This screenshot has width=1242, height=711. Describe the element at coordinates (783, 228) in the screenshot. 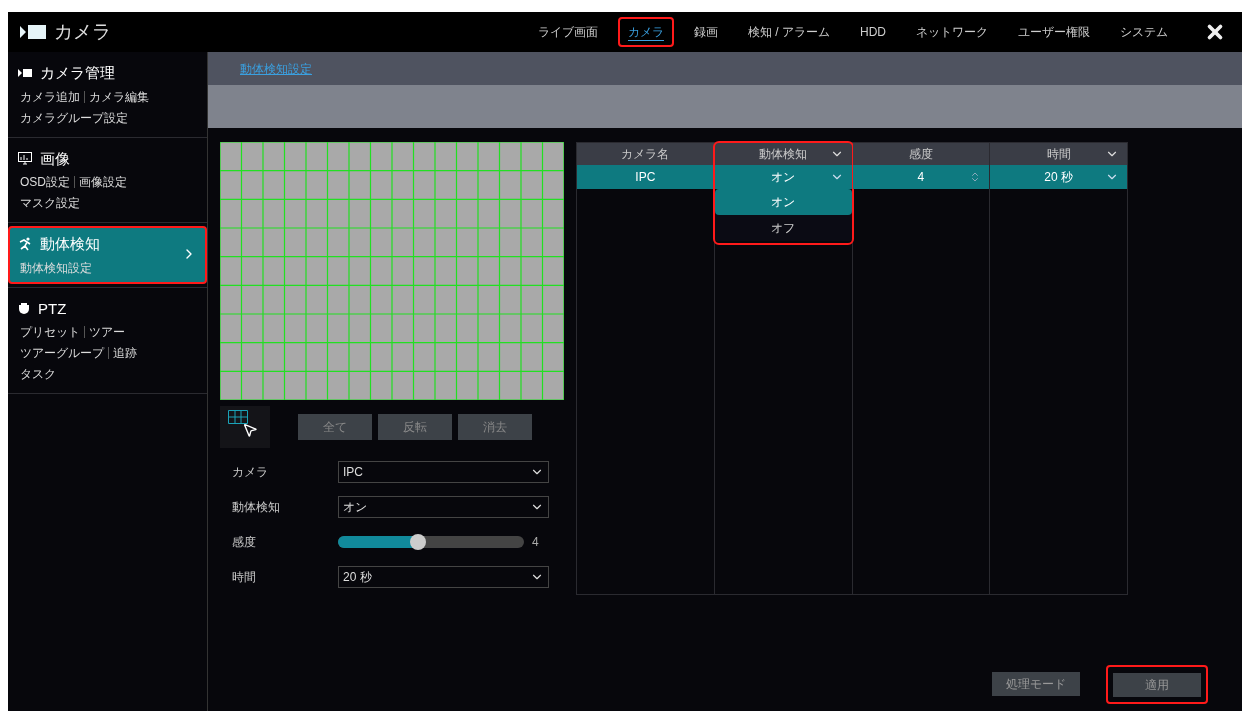

I see `dropdown-option: オフ` at that location.